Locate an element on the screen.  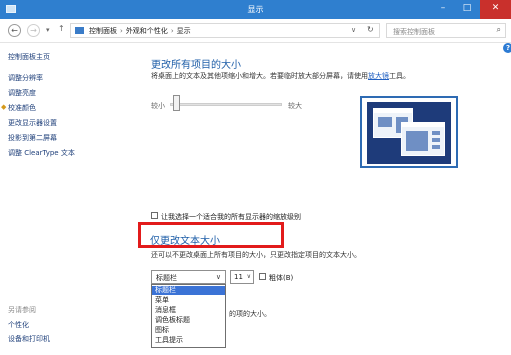
sidebar-item-label: 校准颜色 is located at coordinates (22, 108).